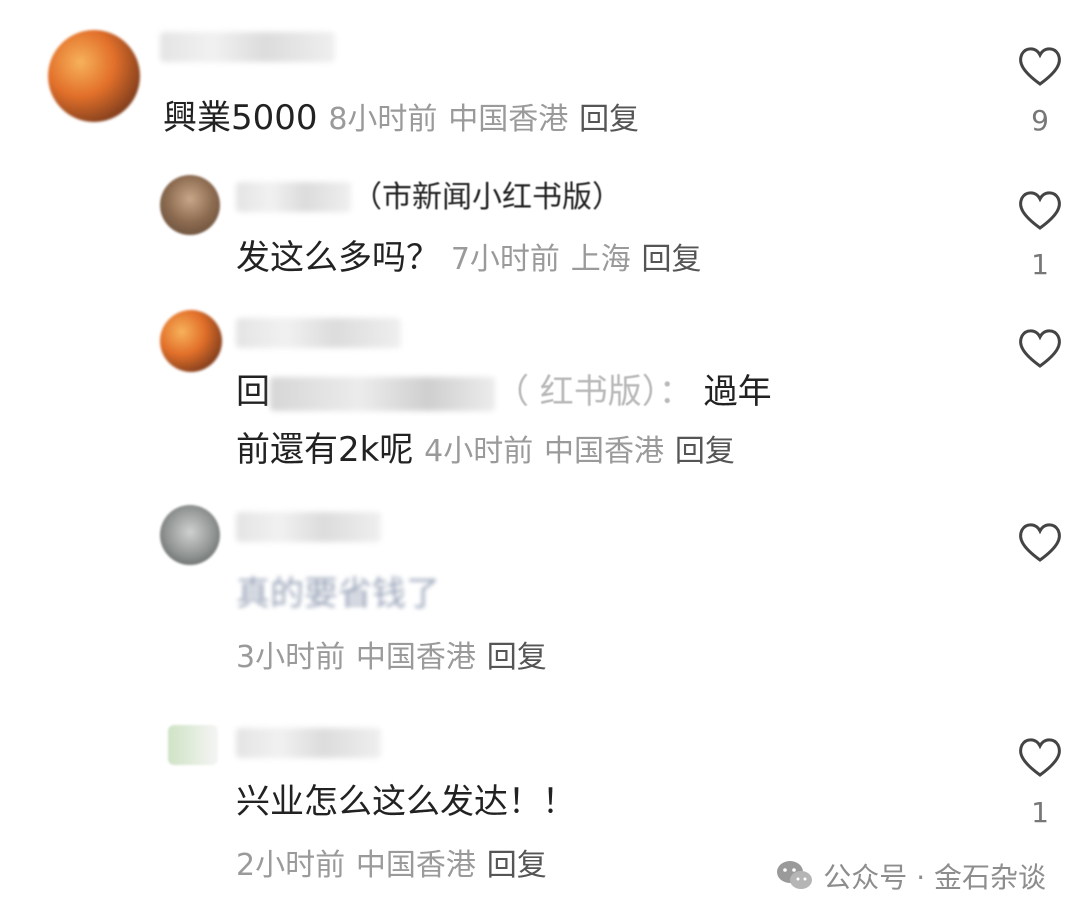  I want to click on comment-time: 3小时前, so click(291, 657).